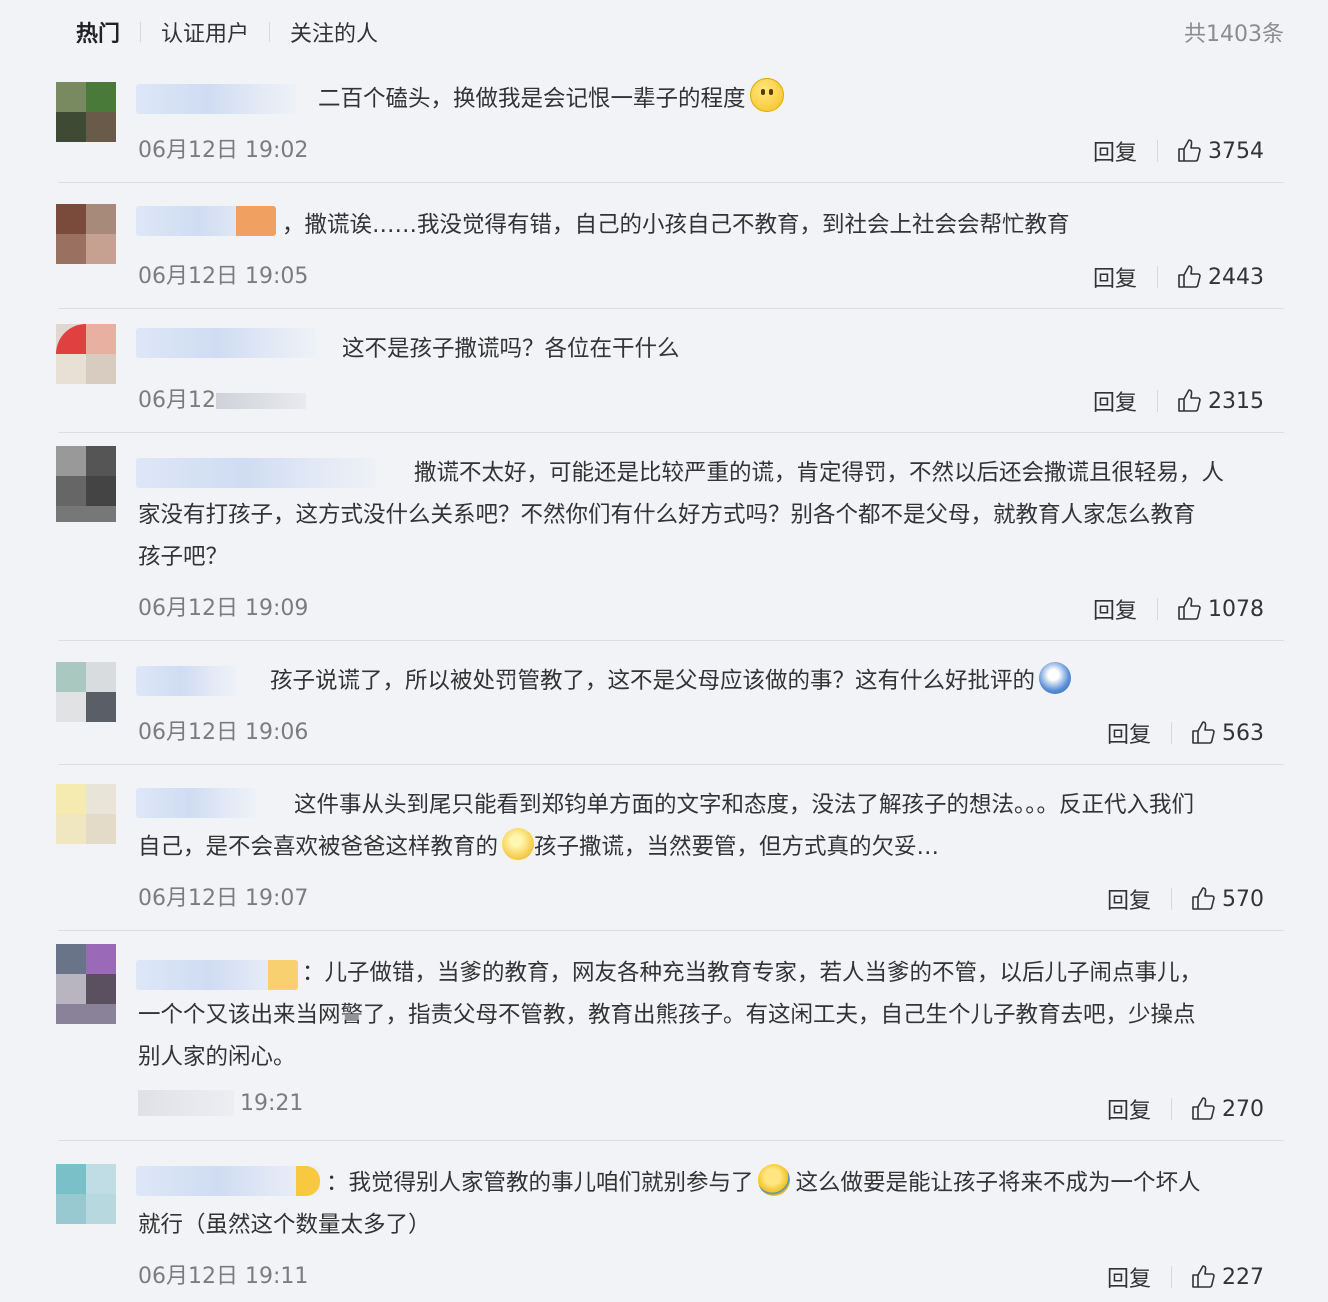  I want to click on comment-time: 06月12日 19:09, so click(223, 608).